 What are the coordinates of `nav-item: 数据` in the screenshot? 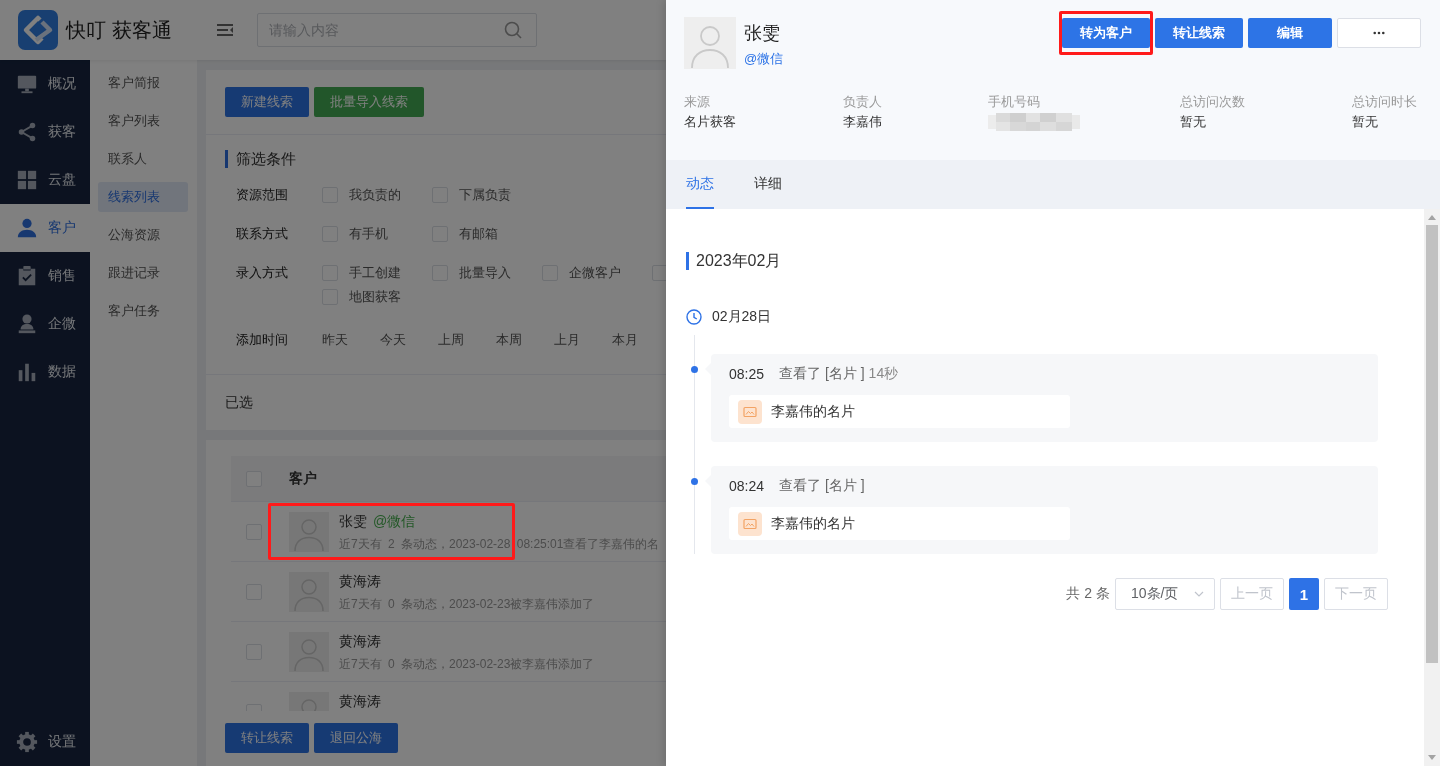 It's located at (45, 372).